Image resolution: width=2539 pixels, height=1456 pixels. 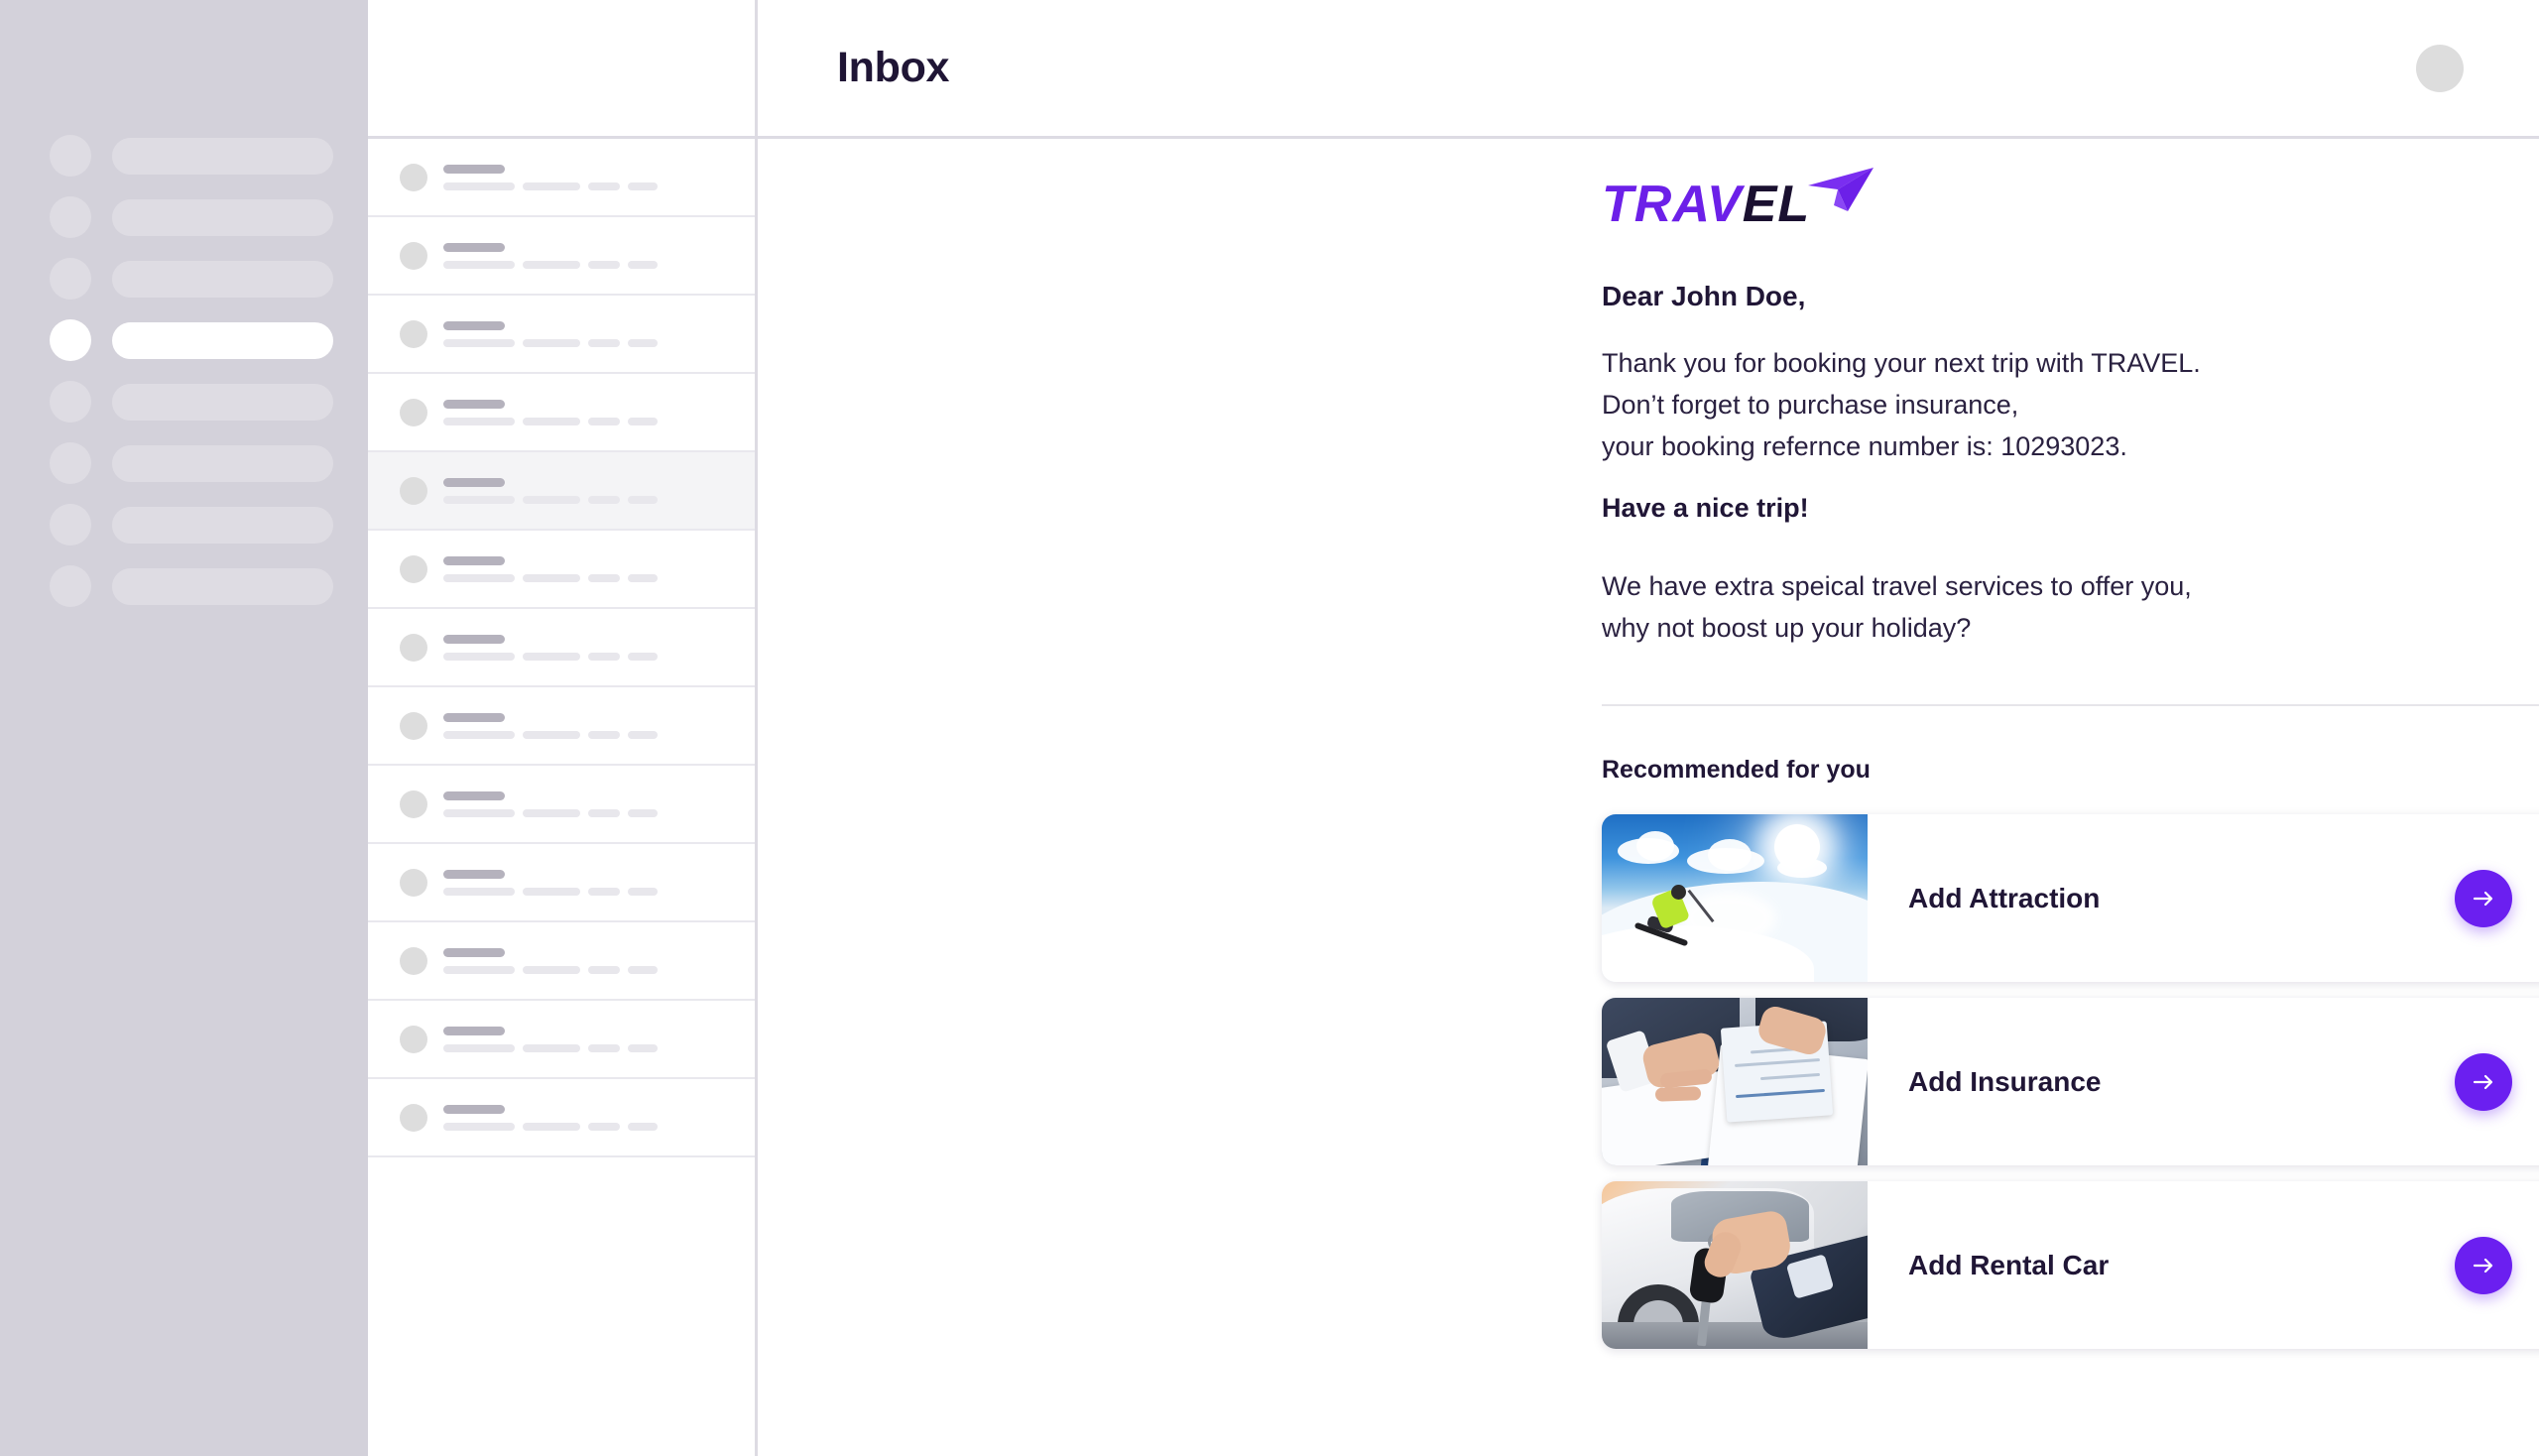 What do you see at coordinates (562, 491) in the screenshot?
I see `message-list-item-selected` at bounding box center [562, 491].